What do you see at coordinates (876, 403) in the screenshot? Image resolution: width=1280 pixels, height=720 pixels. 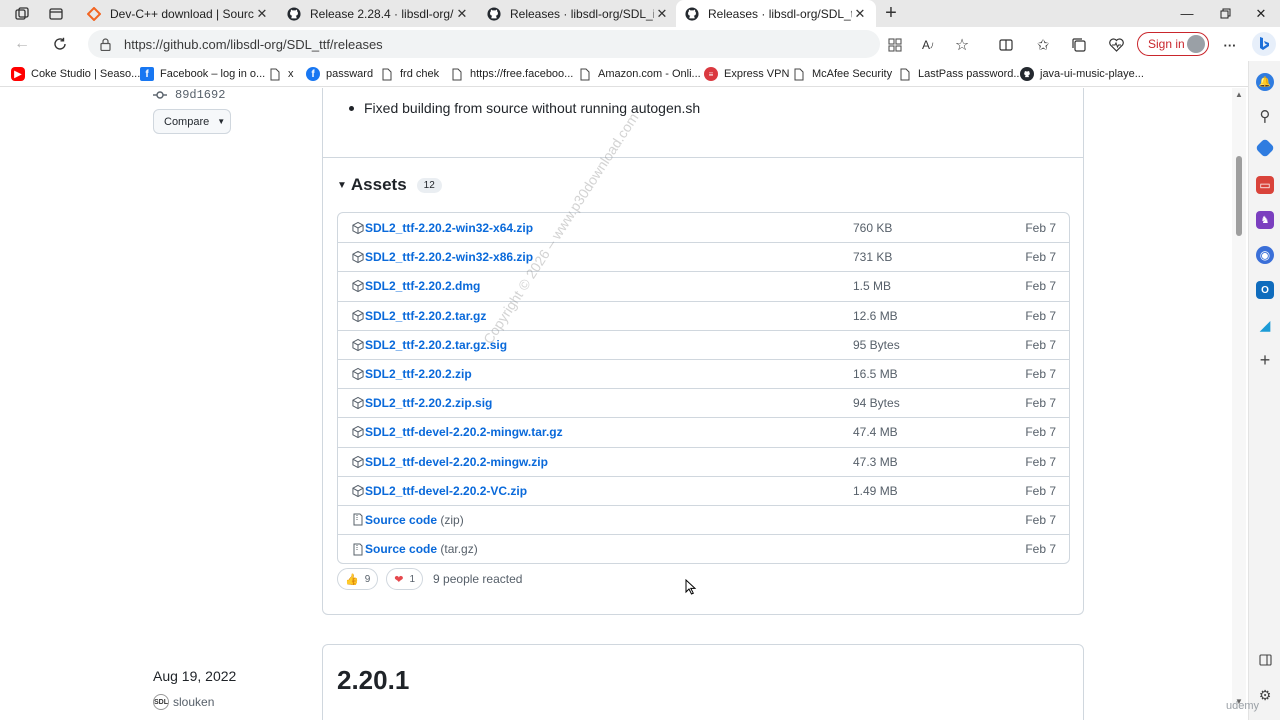 I see `asset-size: 94 Bytes` at bounding box center [876, 403].